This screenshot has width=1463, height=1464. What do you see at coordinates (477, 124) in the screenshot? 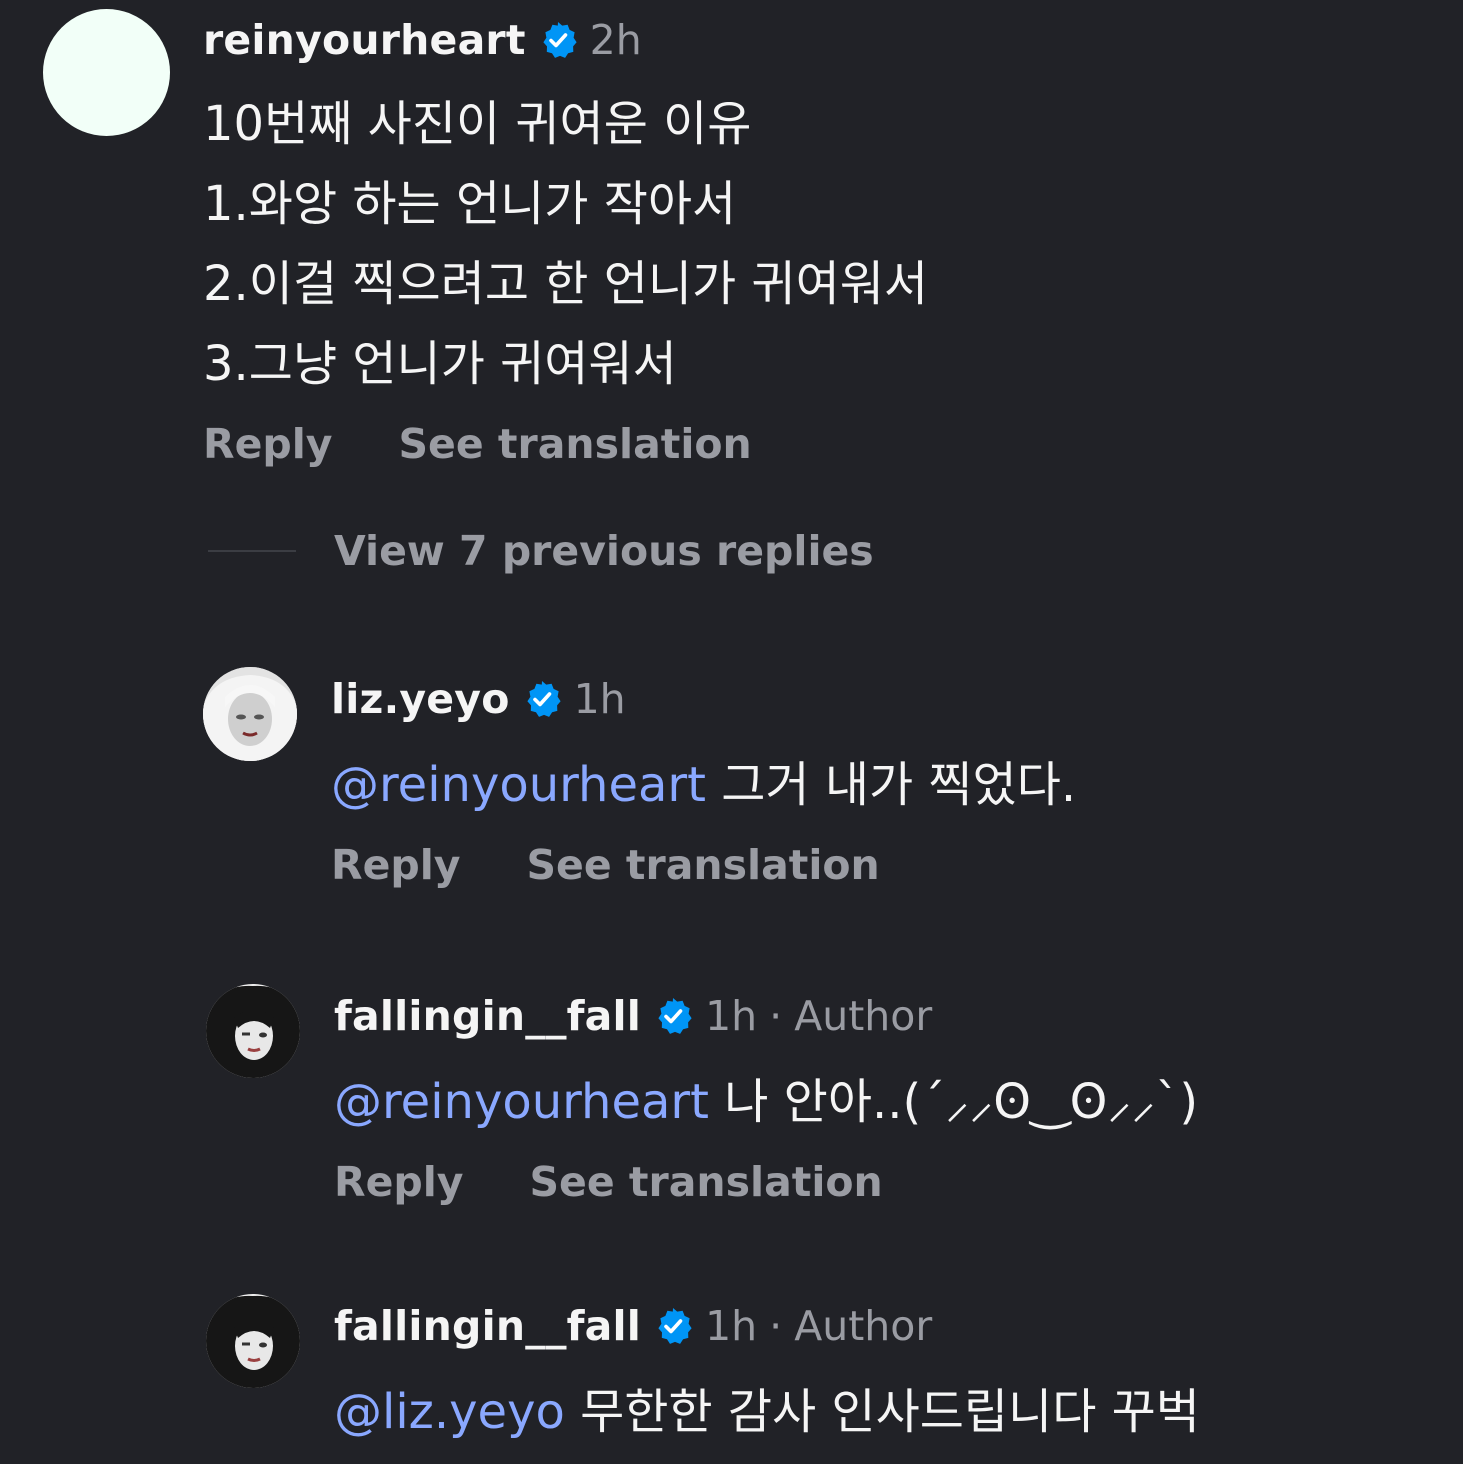
I see `comment-text-line: 10번째 사진이 귀여운 이유` at bounding box center [477, 124].